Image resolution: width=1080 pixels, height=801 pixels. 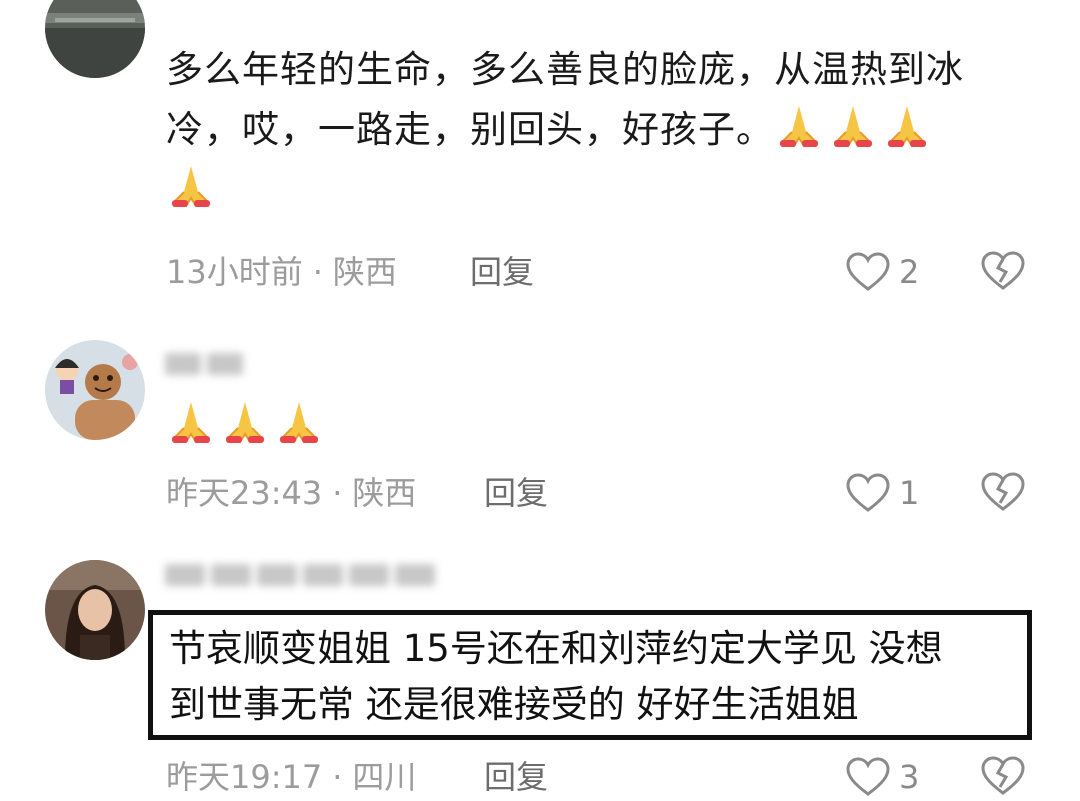 I want to click on like-button: 2, so click(x=882, y=272).